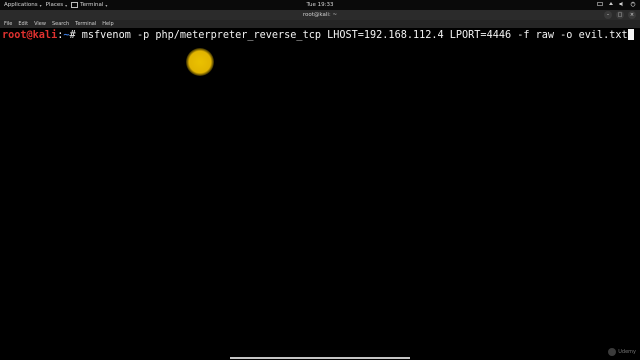  Describe the element at coordinates (30, 35) in the screenshot. I see `prompt-user: root@kali` at that location.